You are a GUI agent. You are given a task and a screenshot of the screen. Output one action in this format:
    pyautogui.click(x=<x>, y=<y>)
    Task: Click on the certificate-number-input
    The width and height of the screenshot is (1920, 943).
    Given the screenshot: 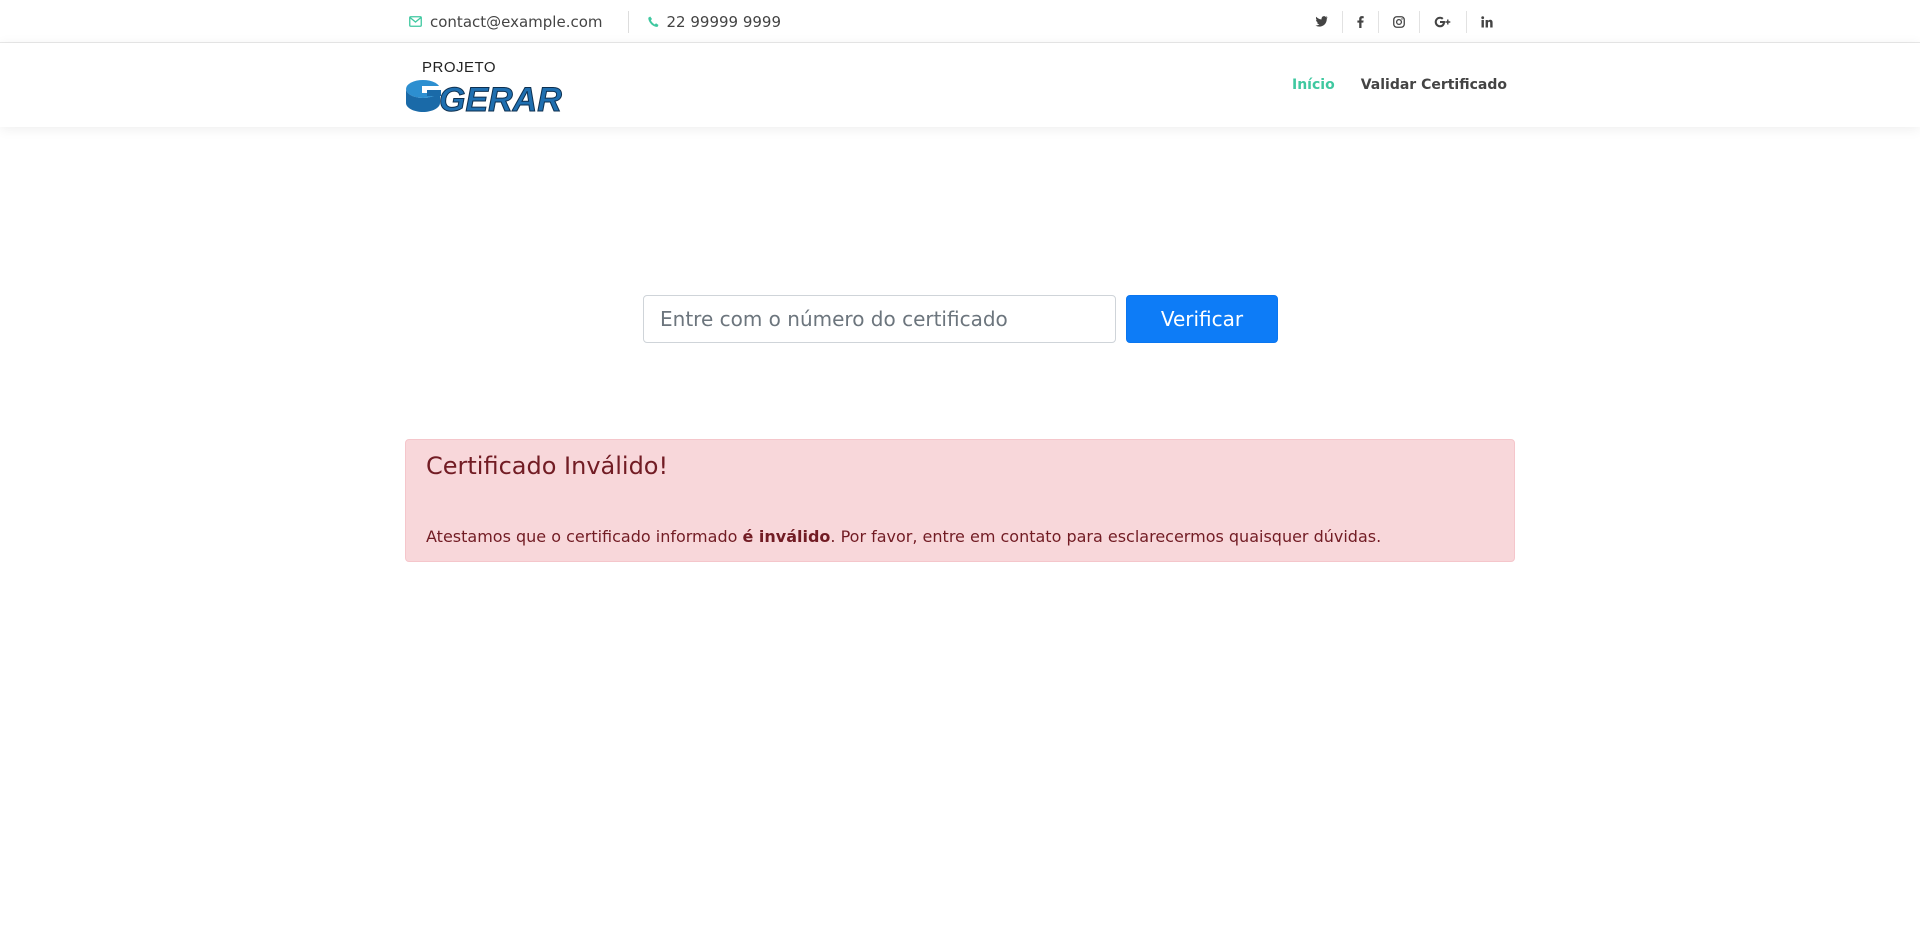 What is the action you would take?
    pyautogui.click(x=879, y=319)
    